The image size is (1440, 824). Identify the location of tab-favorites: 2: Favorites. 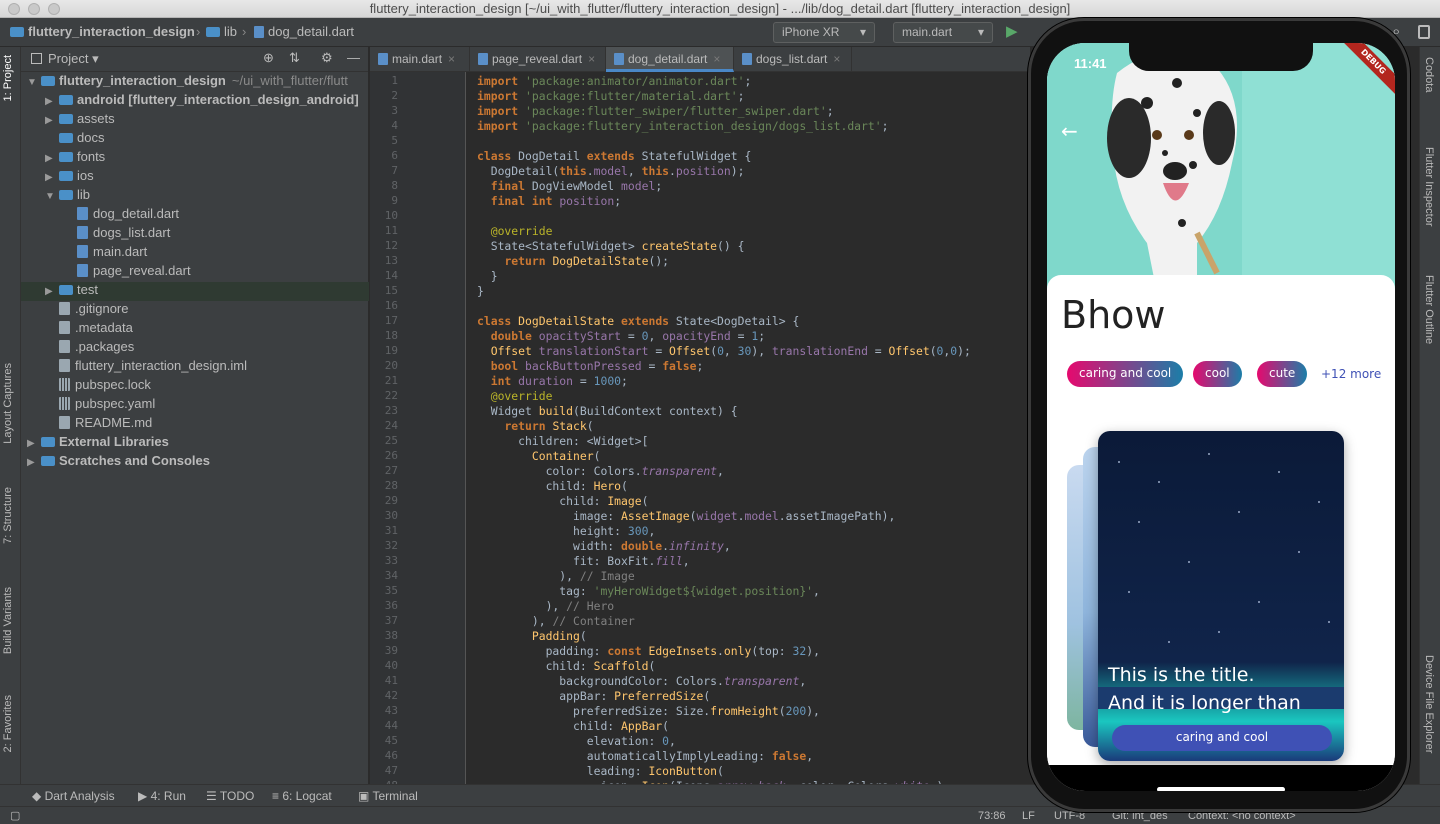
(8, 723).